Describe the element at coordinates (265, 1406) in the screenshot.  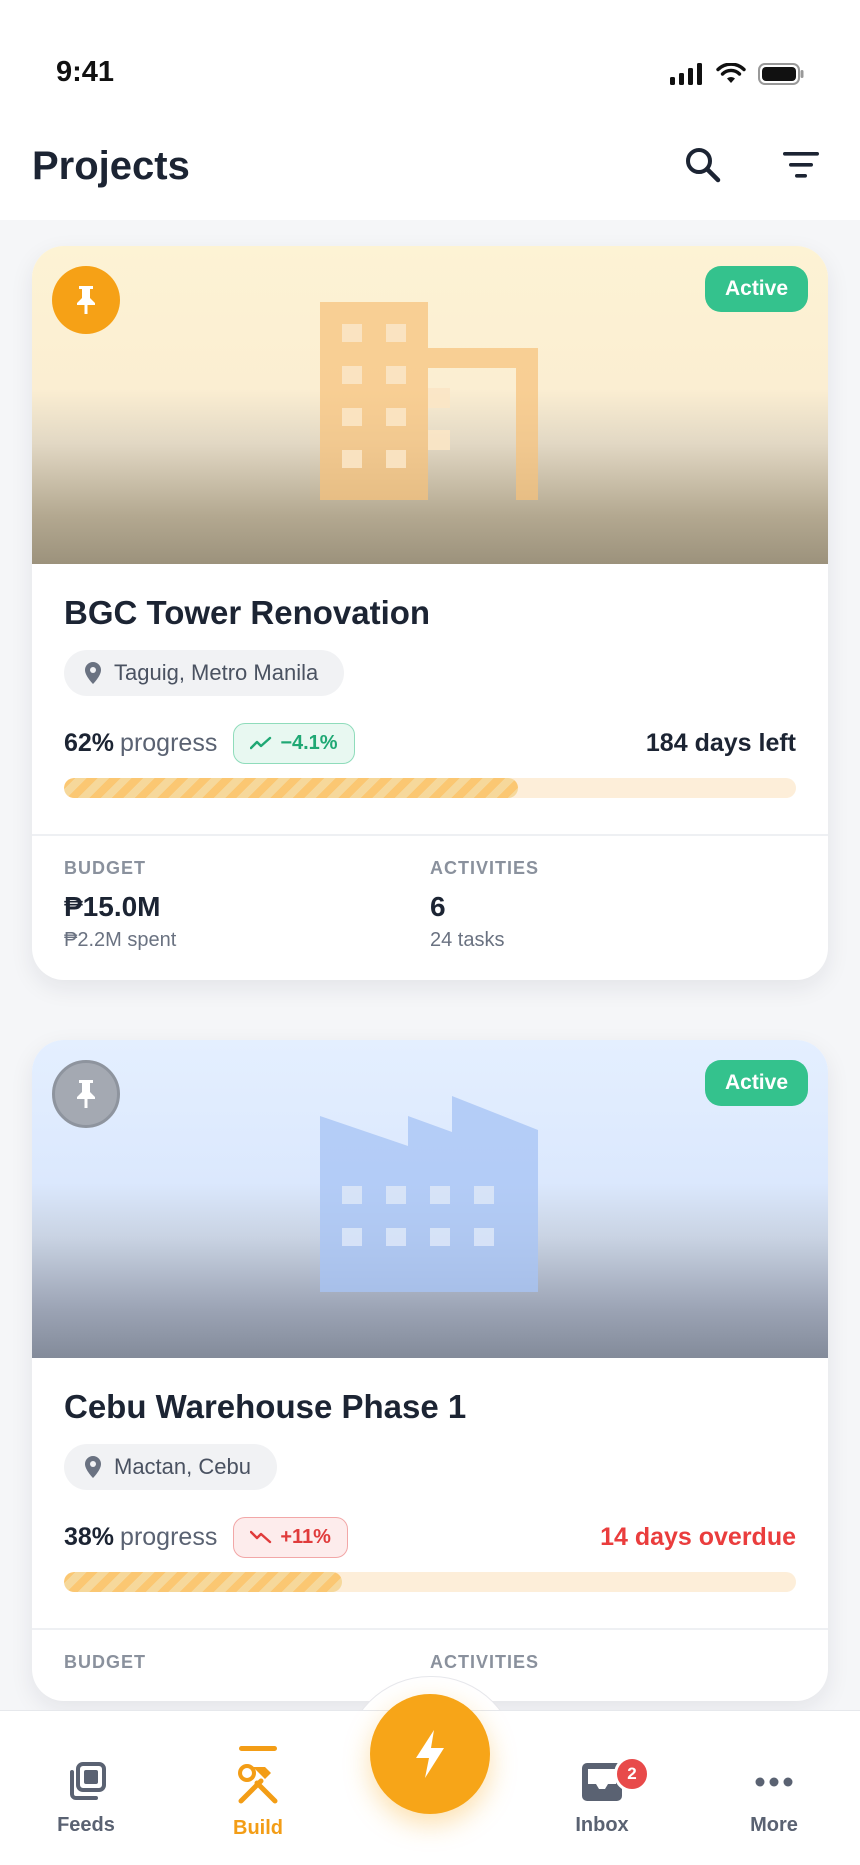
I see `project-title: Cebu Warehouse Phase 1` at that location.